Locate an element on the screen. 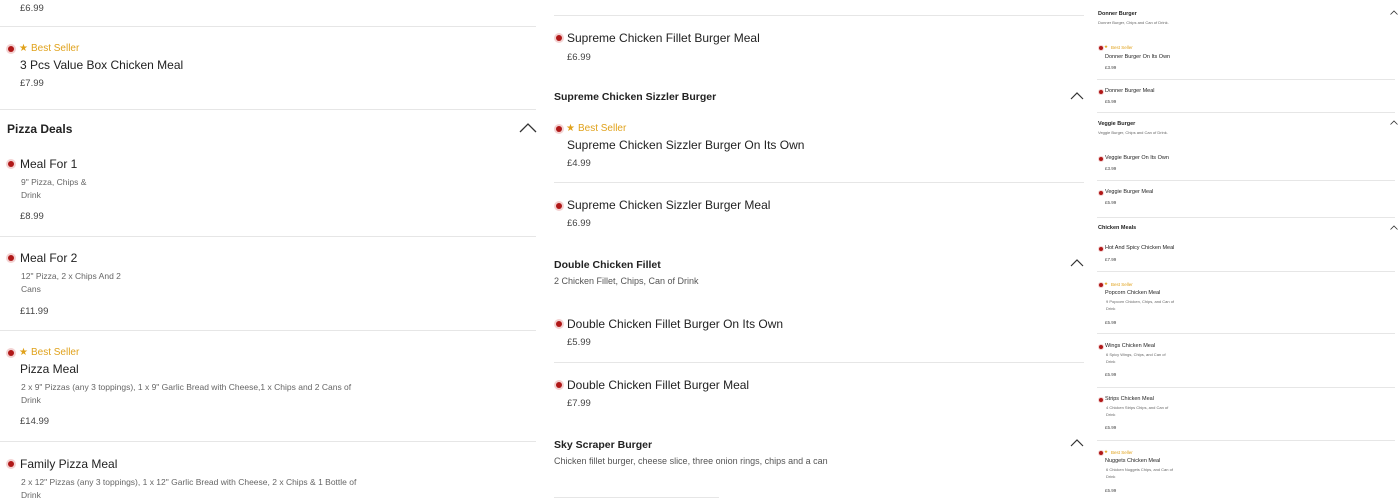 The width and height of the screenshot is (1400, 500). item-price: £4.99 is located at coordinates (579, 163).